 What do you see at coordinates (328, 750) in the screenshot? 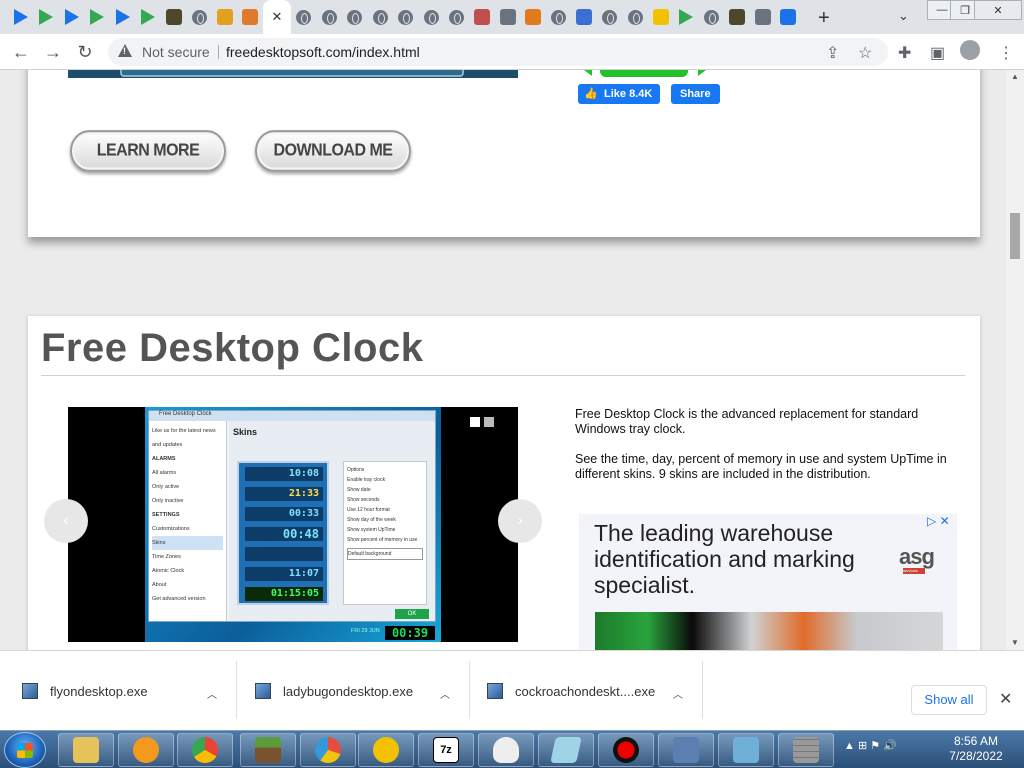
I see `taskbar-timer` at bounding box center [328, 750].